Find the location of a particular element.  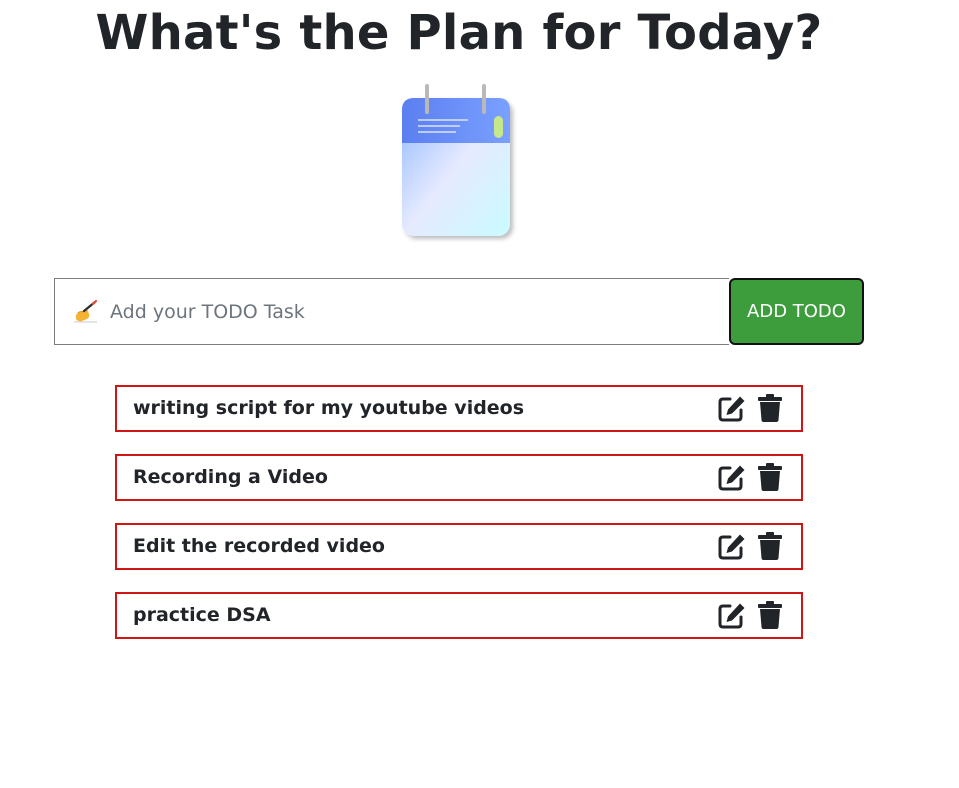

todo-input-group: ADD TODO is located at coordinates (459, 311).